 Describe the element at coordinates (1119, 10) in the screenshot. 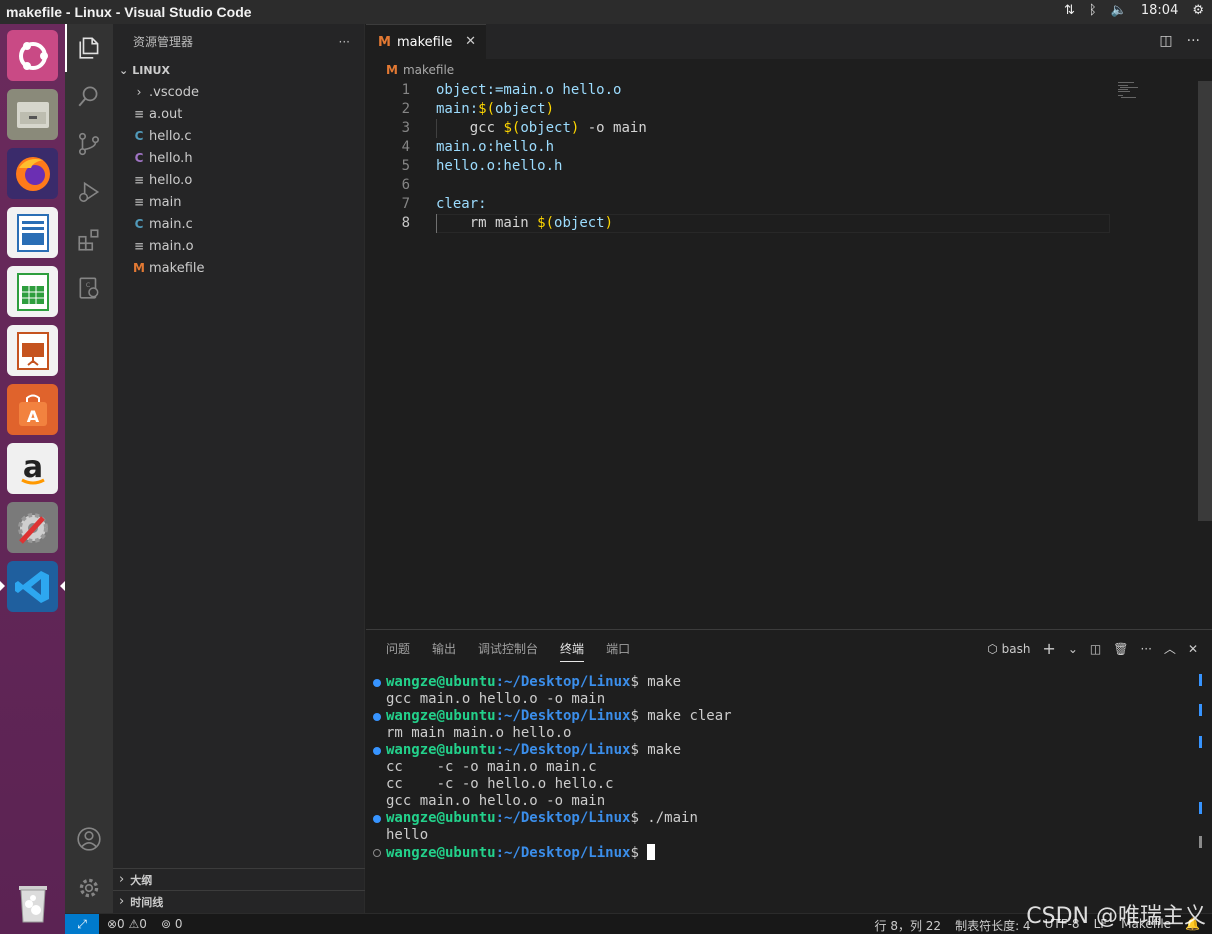

I see `volume-icon: 🔈` at that location.